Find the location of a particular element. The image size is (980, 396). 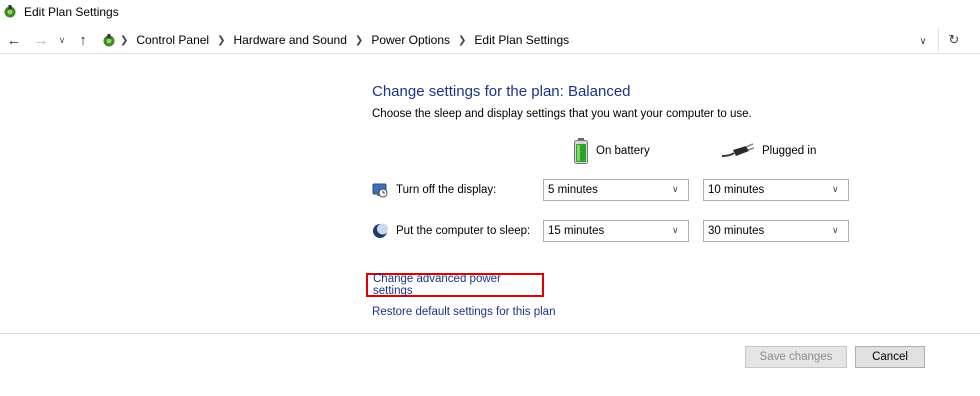

breadcrumb-control-panel: Control Panel is located at coordinates (172, 40).